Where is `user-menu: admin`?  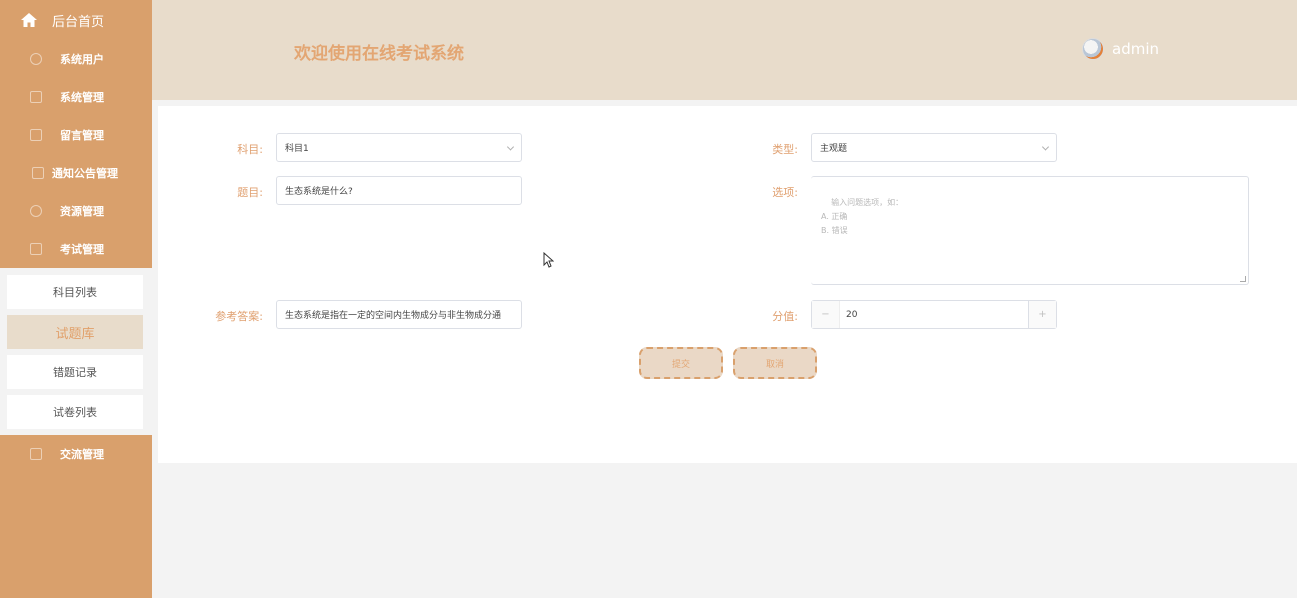
user-menu: admin is located at coordinates (1120, 49).